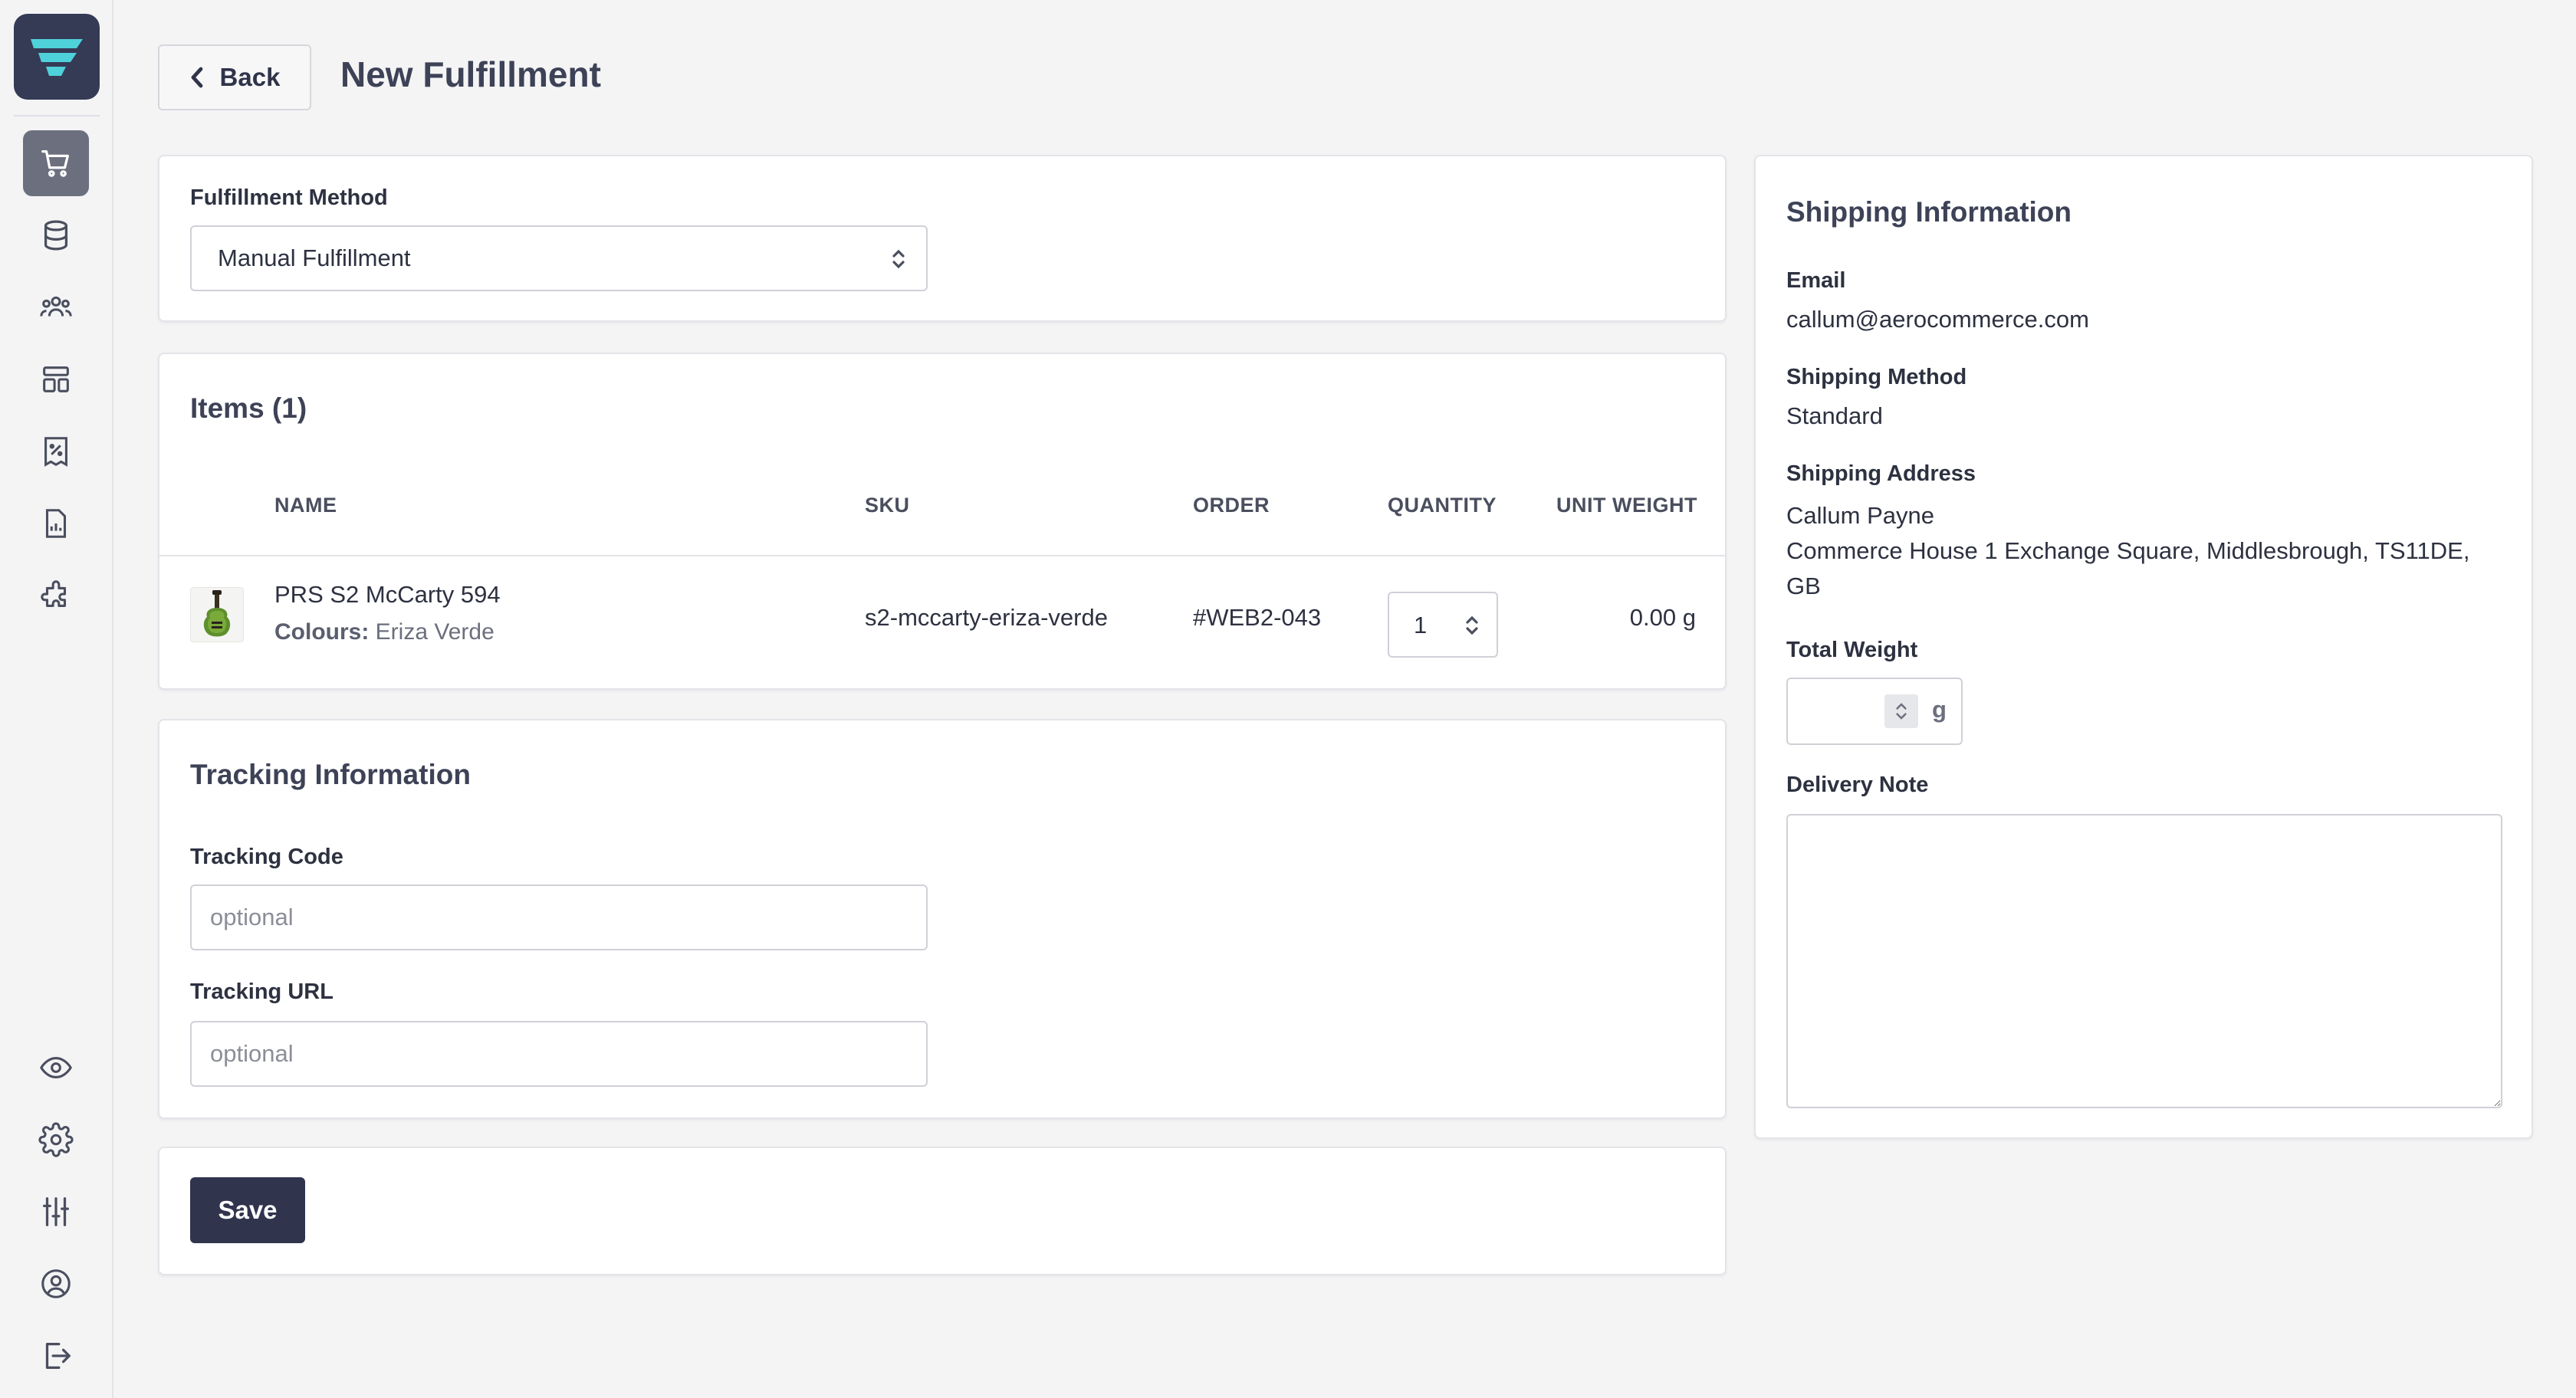 The height and width of the screenshot is (1398, 2576). I want to click on email-value: callum@aerocommerce.com, so click(1938, 319).